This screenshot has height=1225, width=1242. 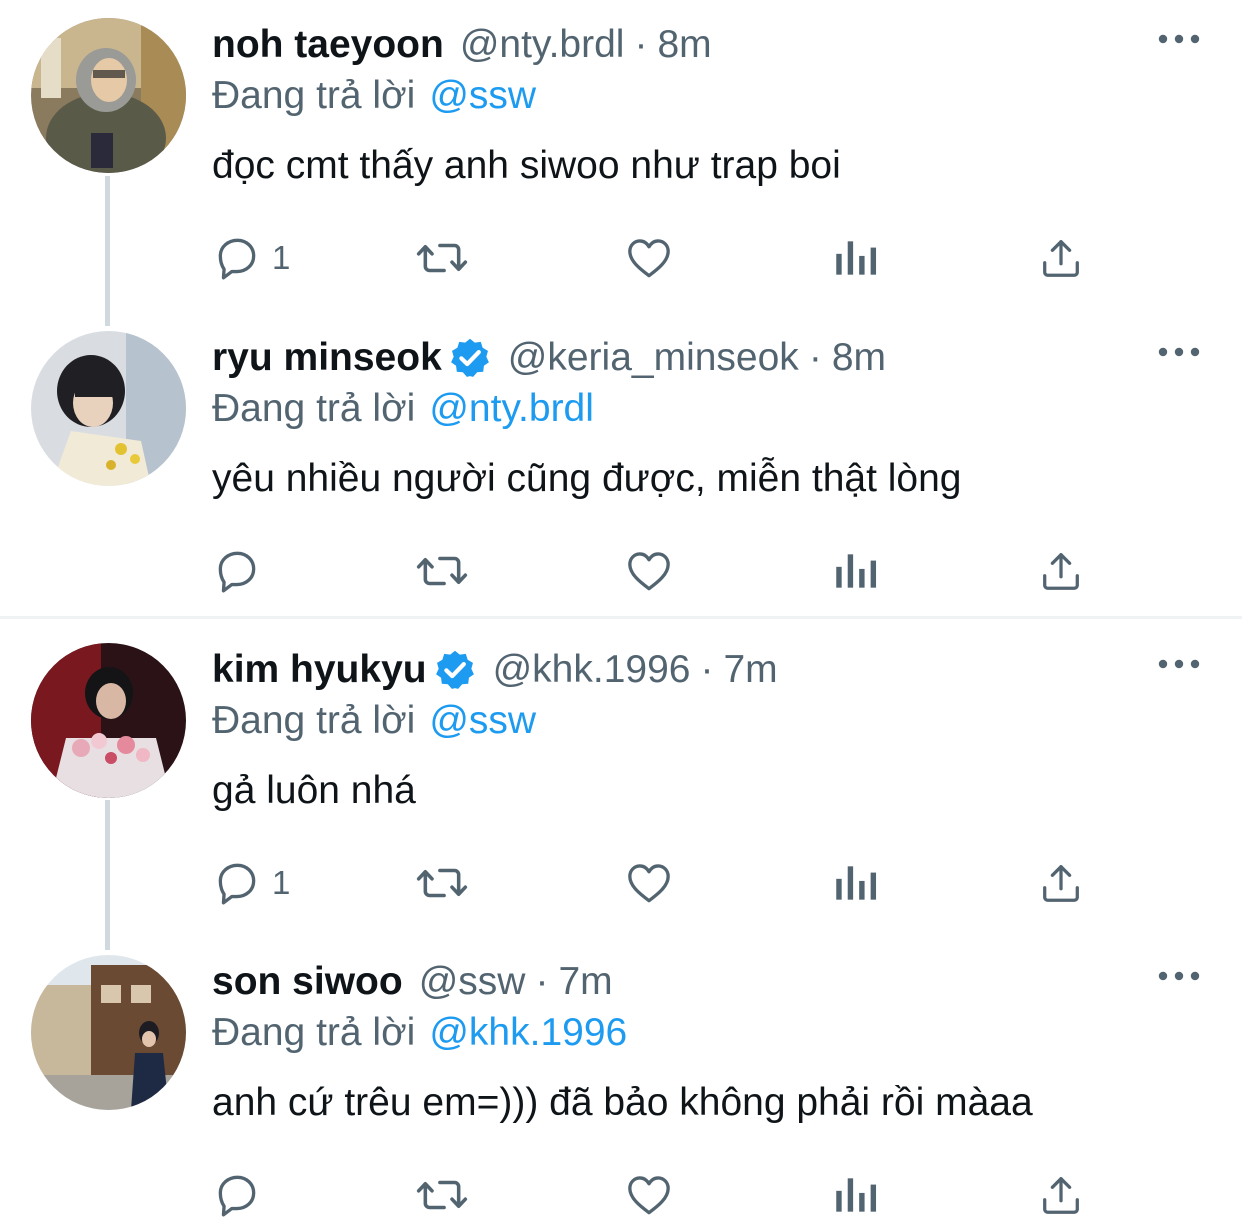 I want to click on tweet-header: kim hyukyu @khk.1996 · 7m, so click(x=495, y=670).